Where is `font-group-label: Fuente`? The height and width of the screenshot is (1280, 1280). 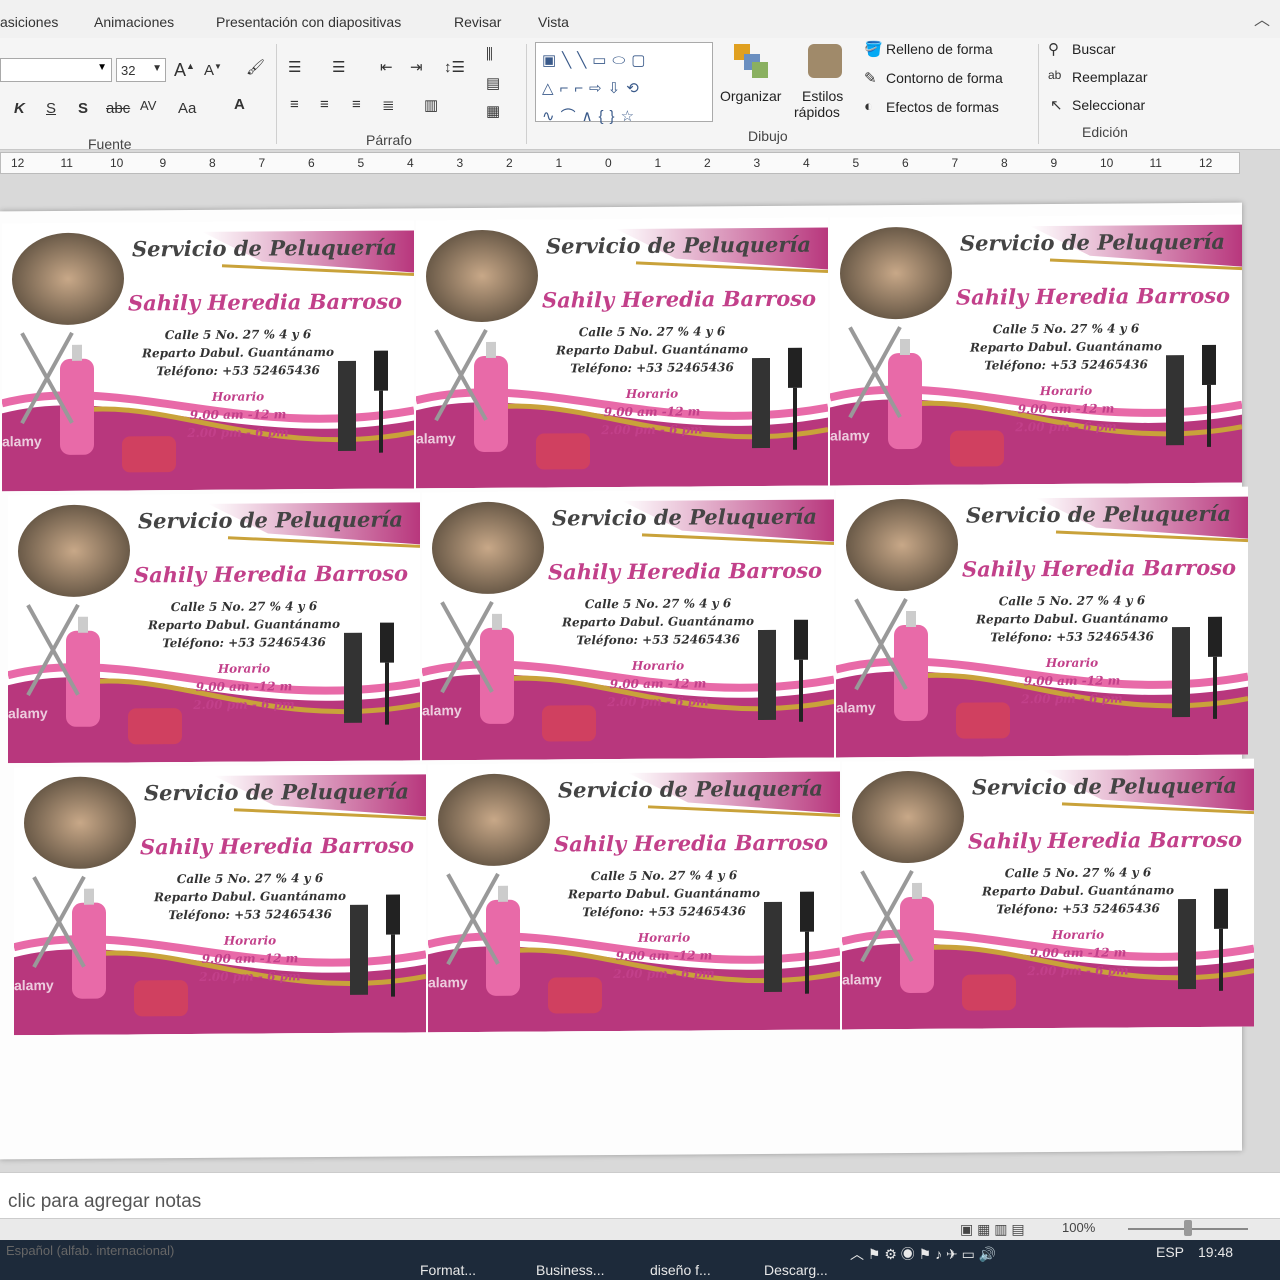
font-group-label: Fuente is located at coordinates (110, 144).